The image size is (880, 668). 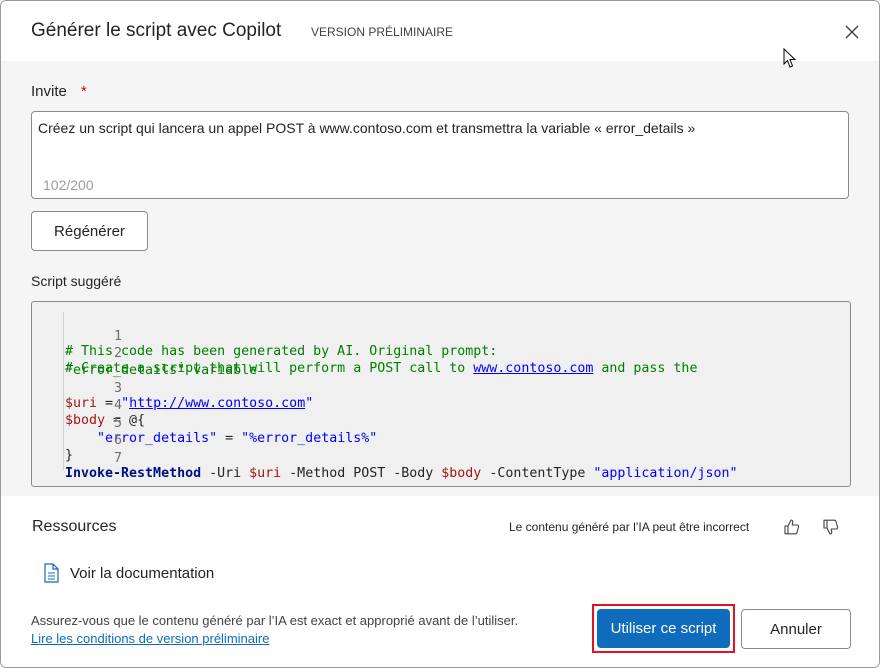 What do you see at coordinates (217, 403) in the screenshot?
I see `code-link: http://www.contoso.com` at bounding box center [217, 403].